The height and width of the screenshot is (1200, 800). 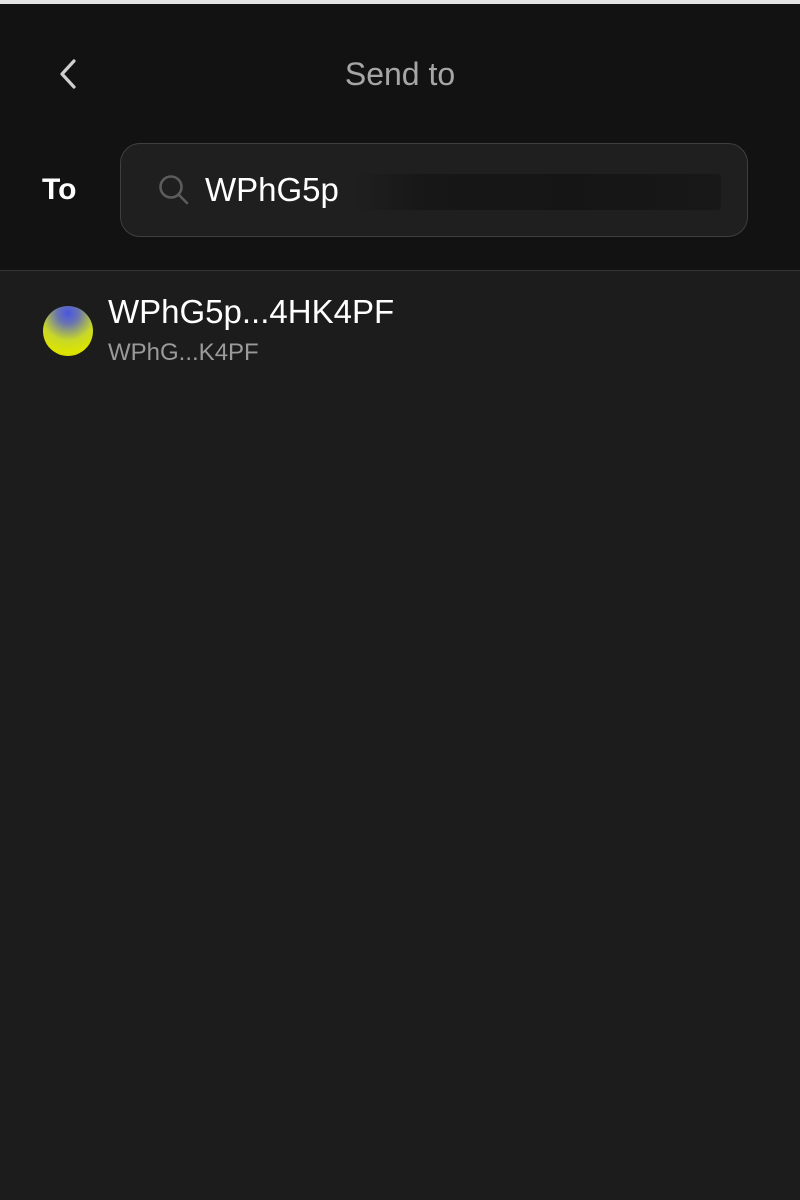 I want to click on recipient-search-input, so click(x=285, y=190).